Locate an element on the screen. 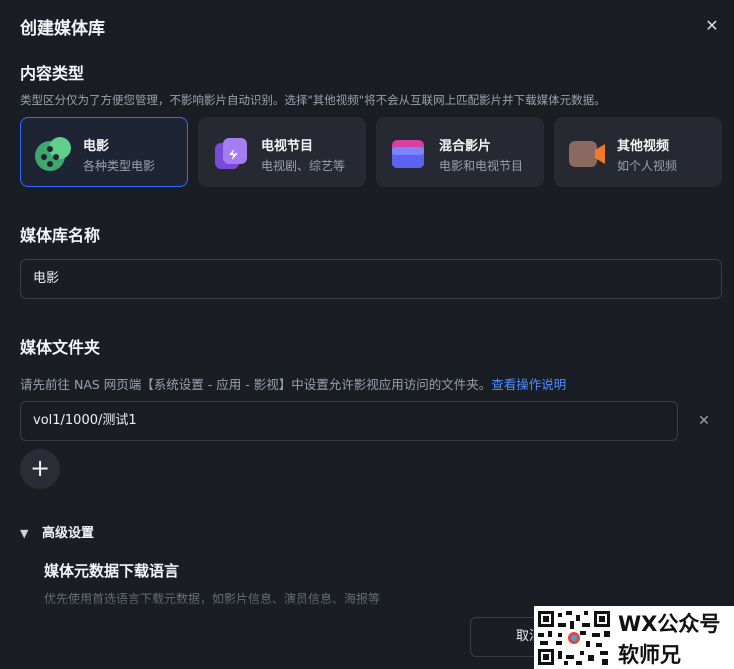 This screenshot has width=734, height=669. advanced-settings-label: 高级设置 is located at coordinates (68, 533).